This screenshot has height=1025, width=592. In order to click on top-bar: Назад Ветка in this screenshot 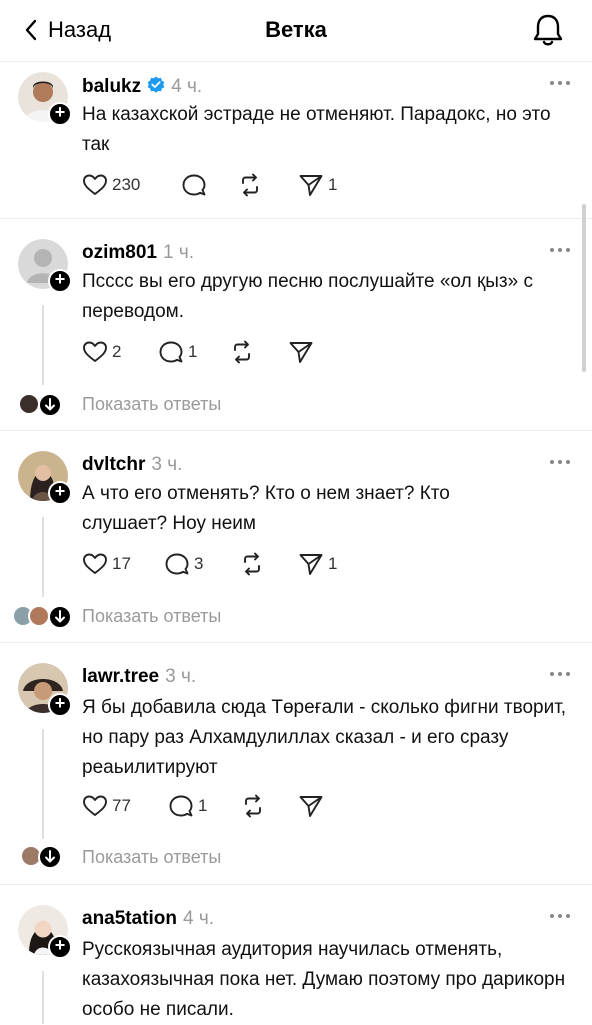, I will do `click(296, 31)`.